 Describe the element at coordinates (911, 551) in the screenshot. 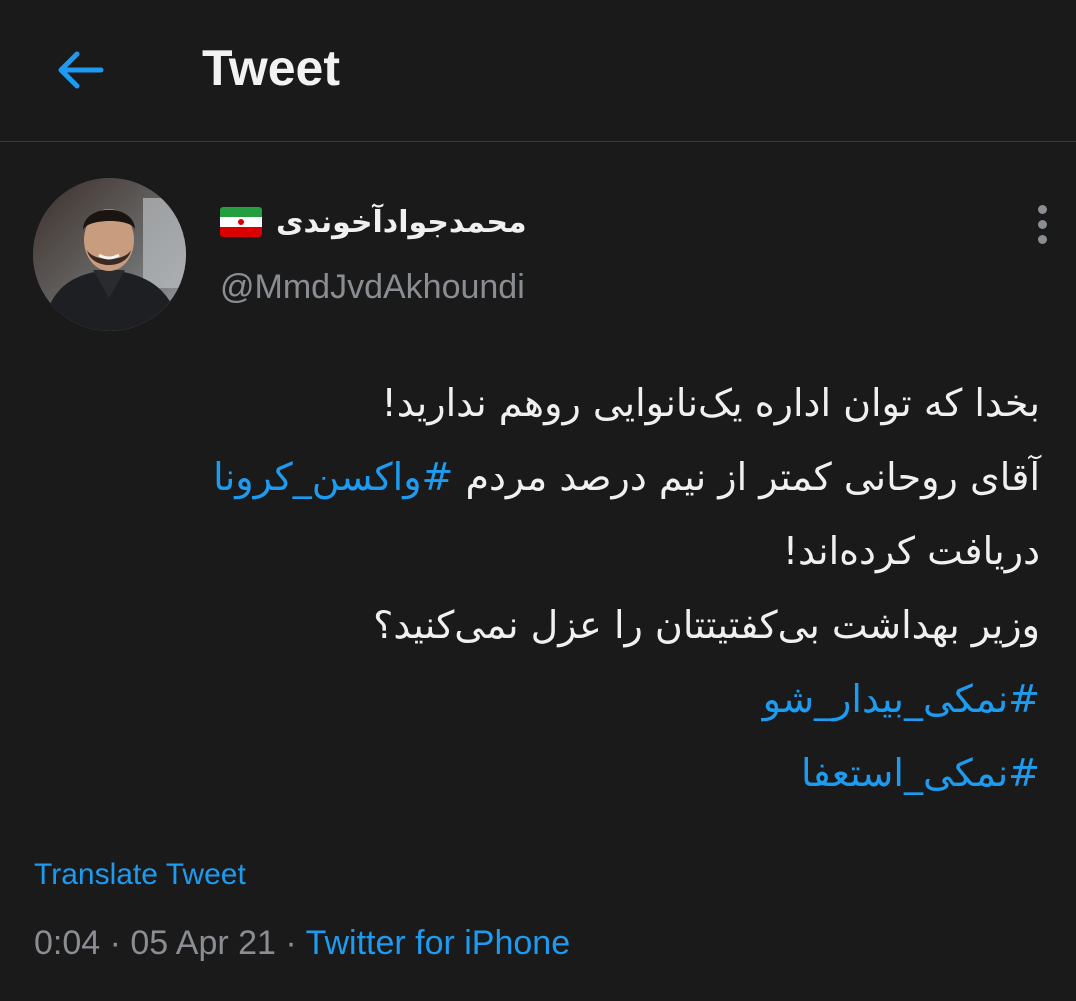

I see `tweet-line: دریافت کرده‌اند!` at that location.